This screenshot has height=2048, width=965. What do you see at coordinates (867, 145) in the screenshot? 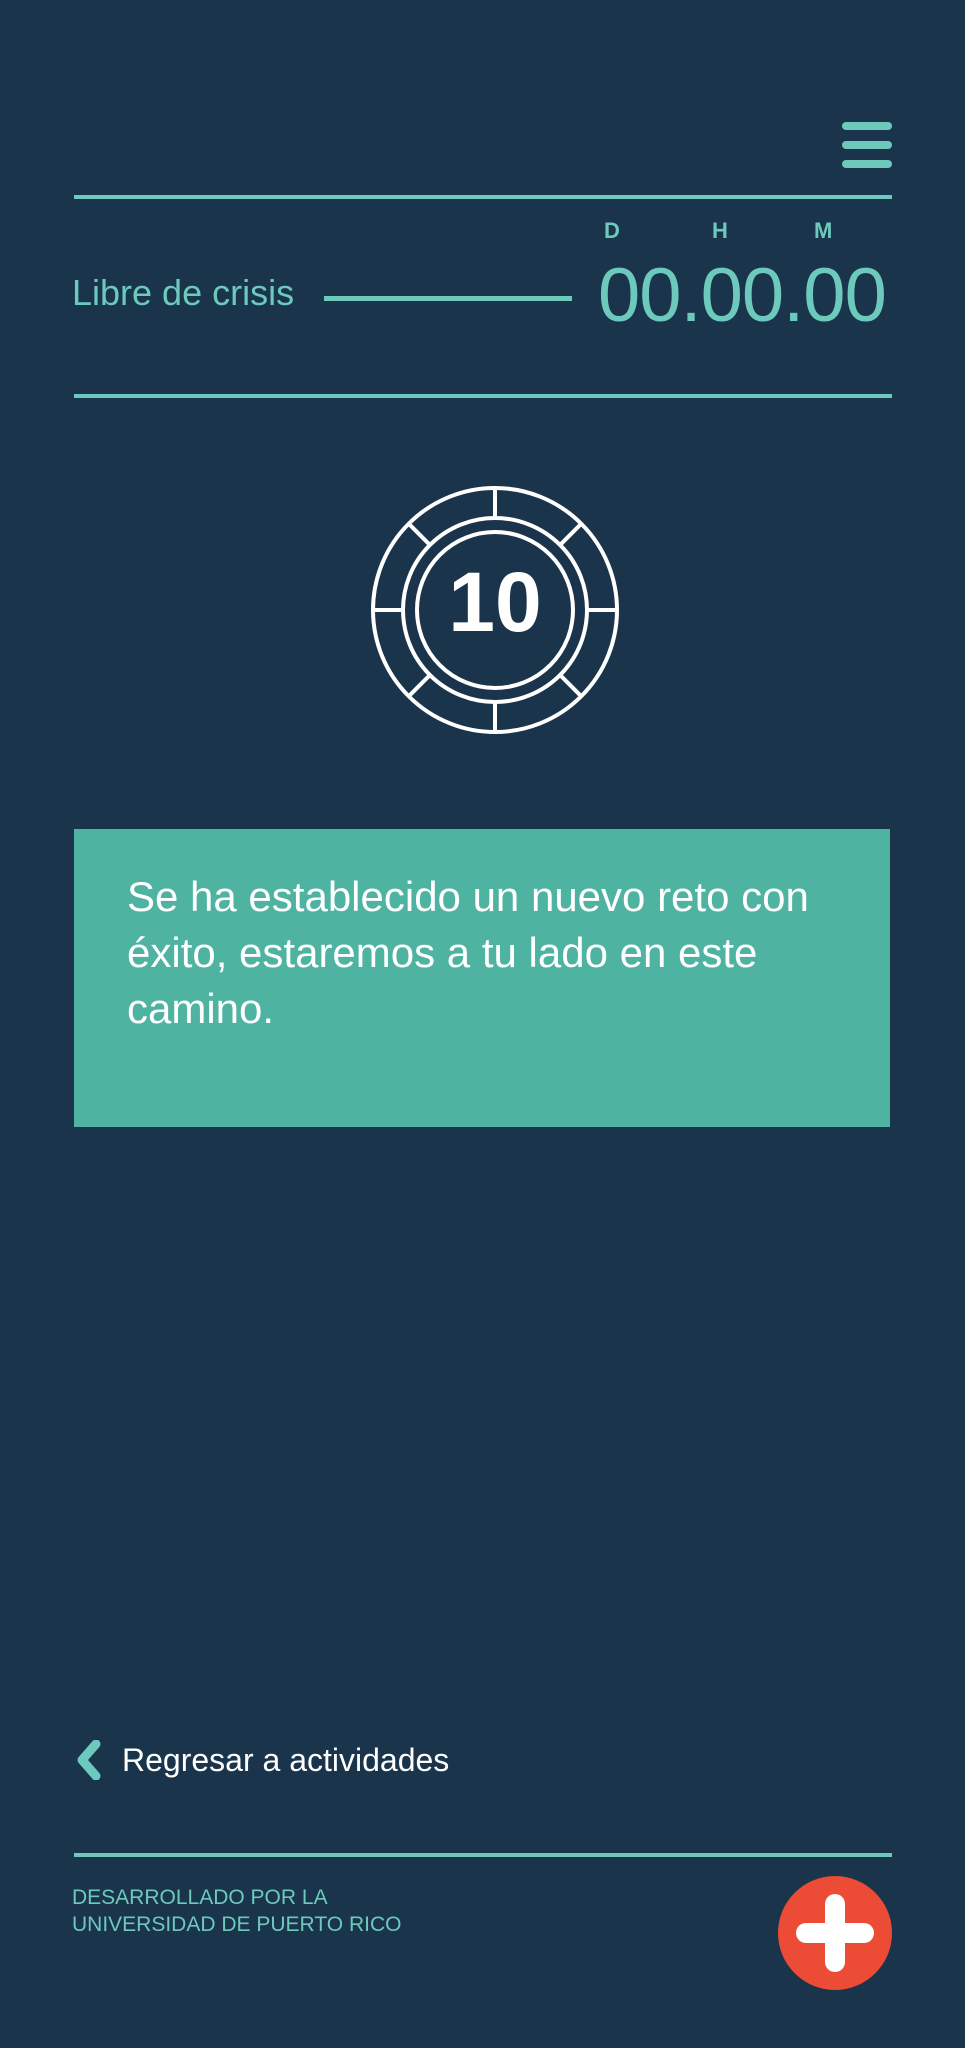
I see `menu-button` at bounding box center [867, 145].